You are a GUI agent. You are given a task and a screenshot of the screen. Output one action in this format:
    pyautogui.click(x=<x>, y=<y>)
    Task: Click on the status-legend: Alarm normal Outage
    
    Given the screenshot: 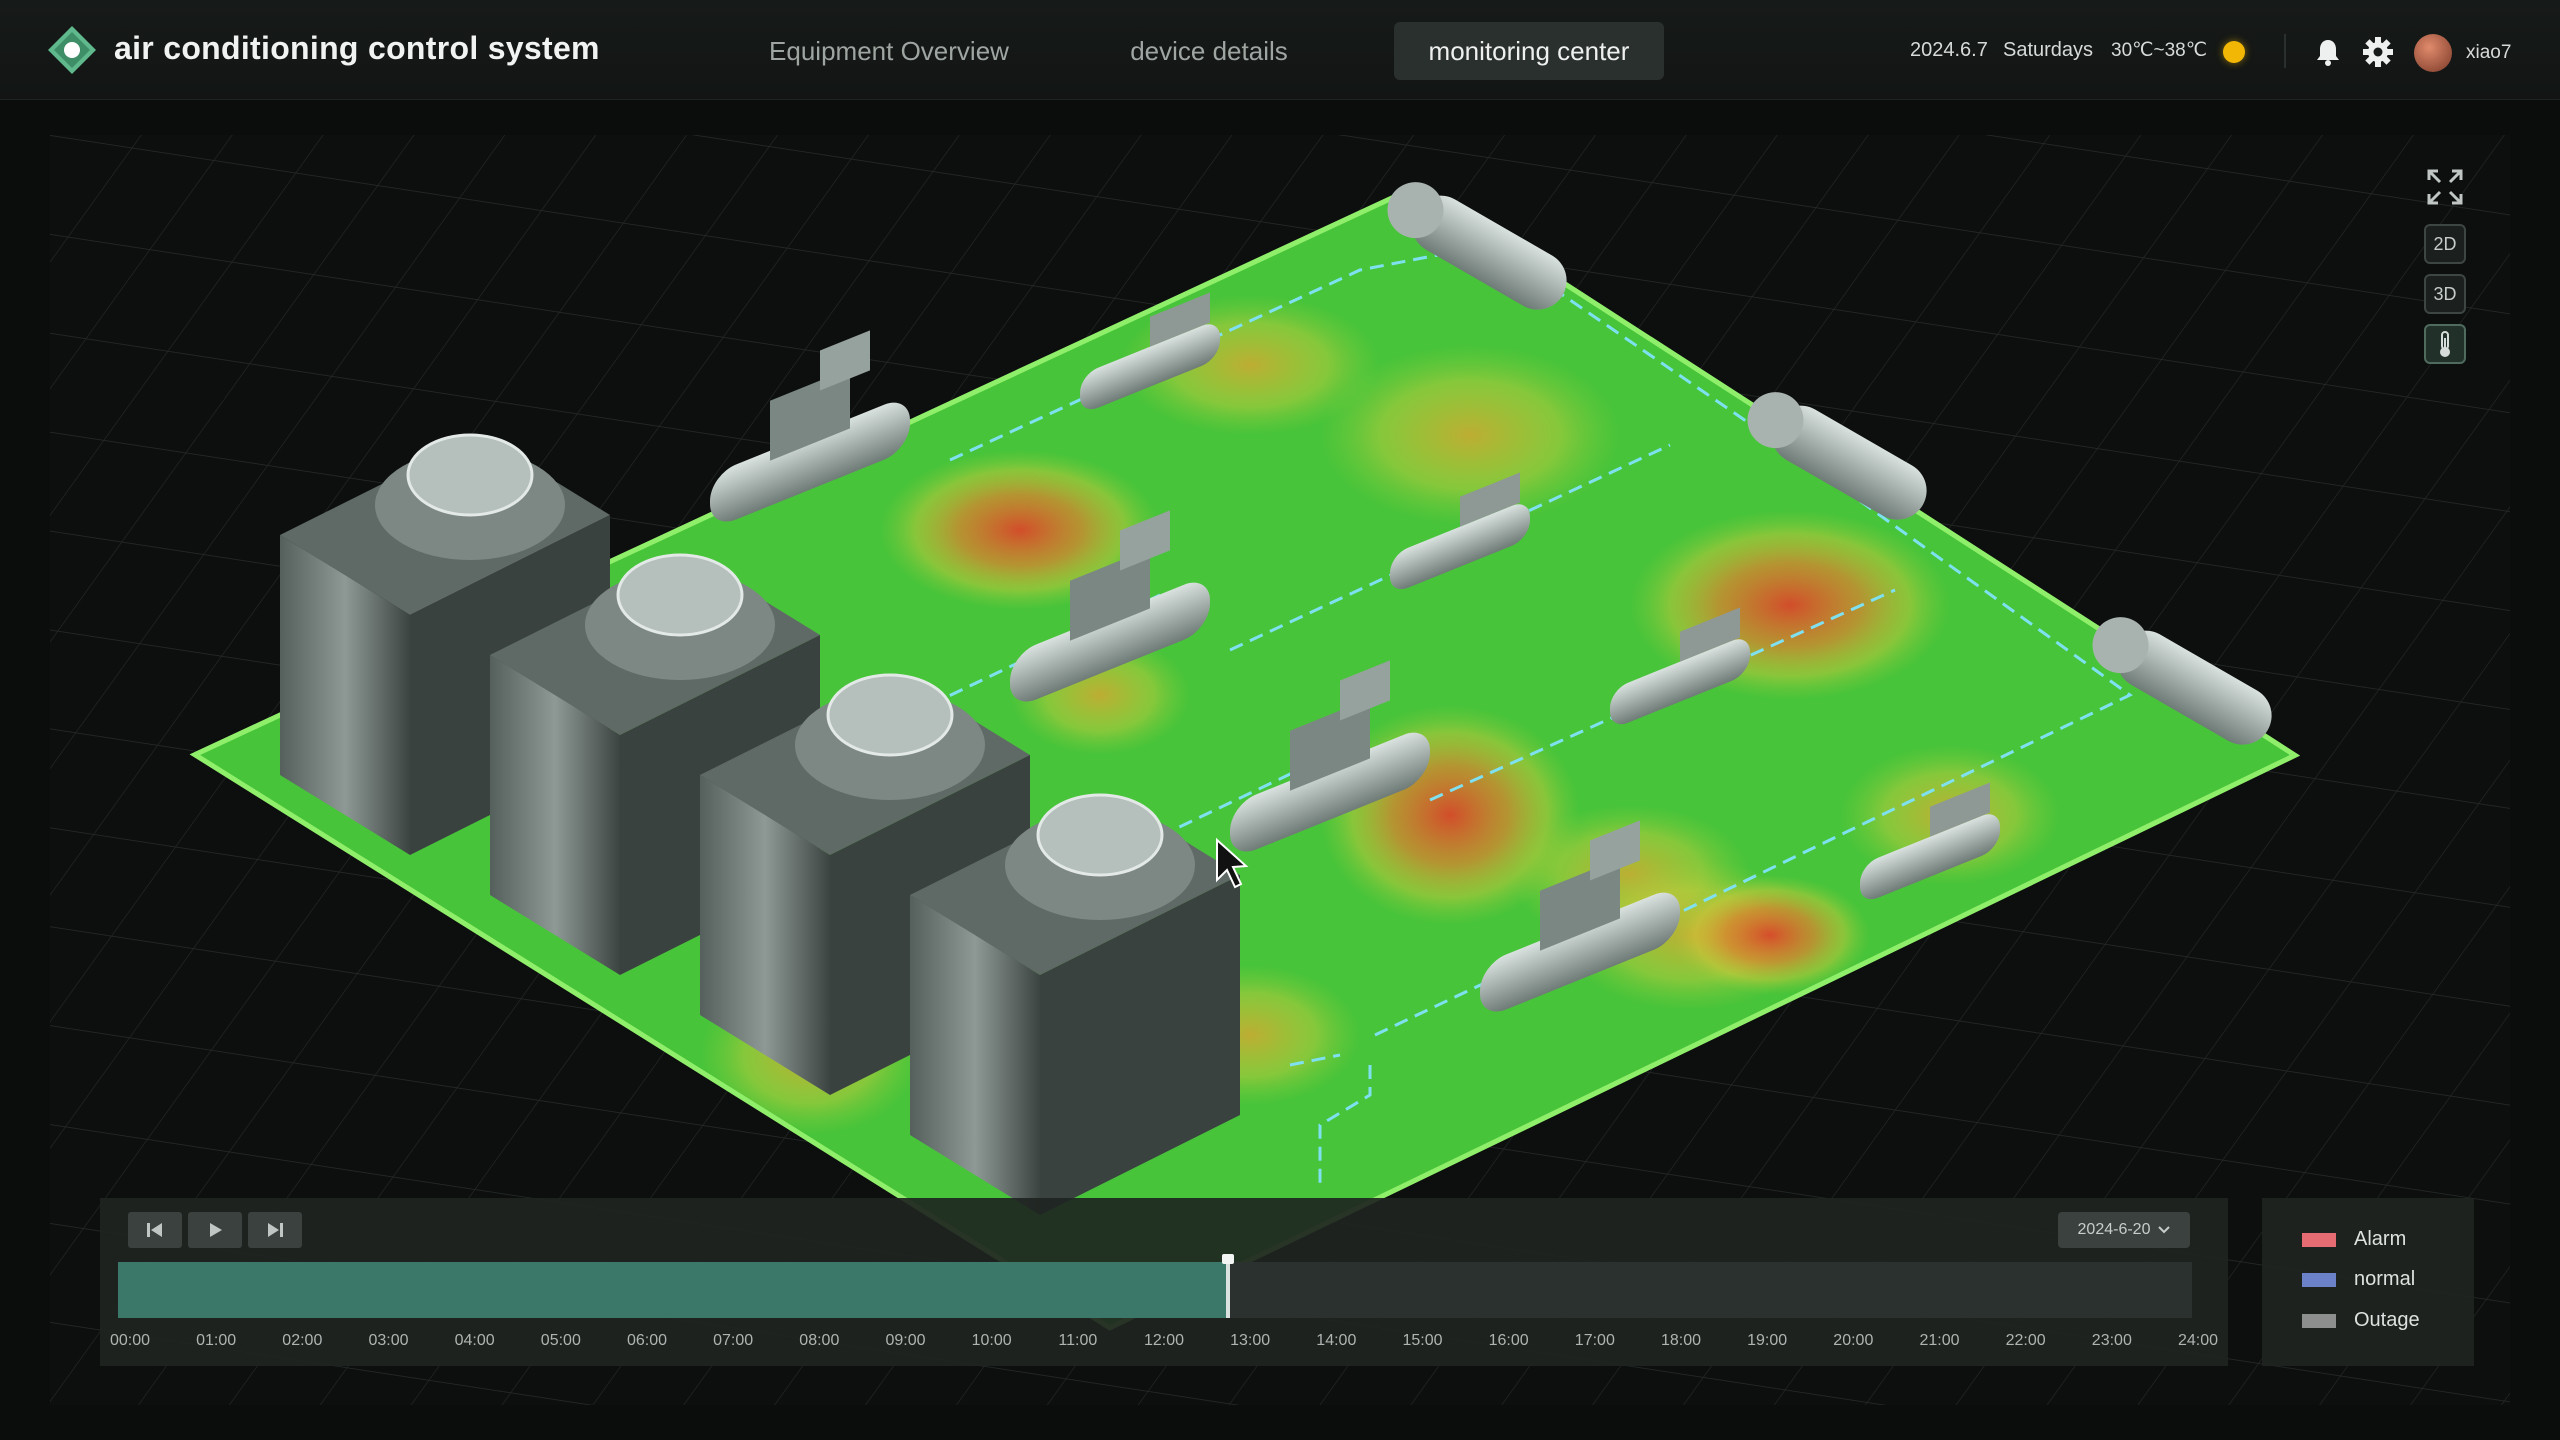 What is the action you would take?
    pyautogui.click(x=2368, y=1282)
    